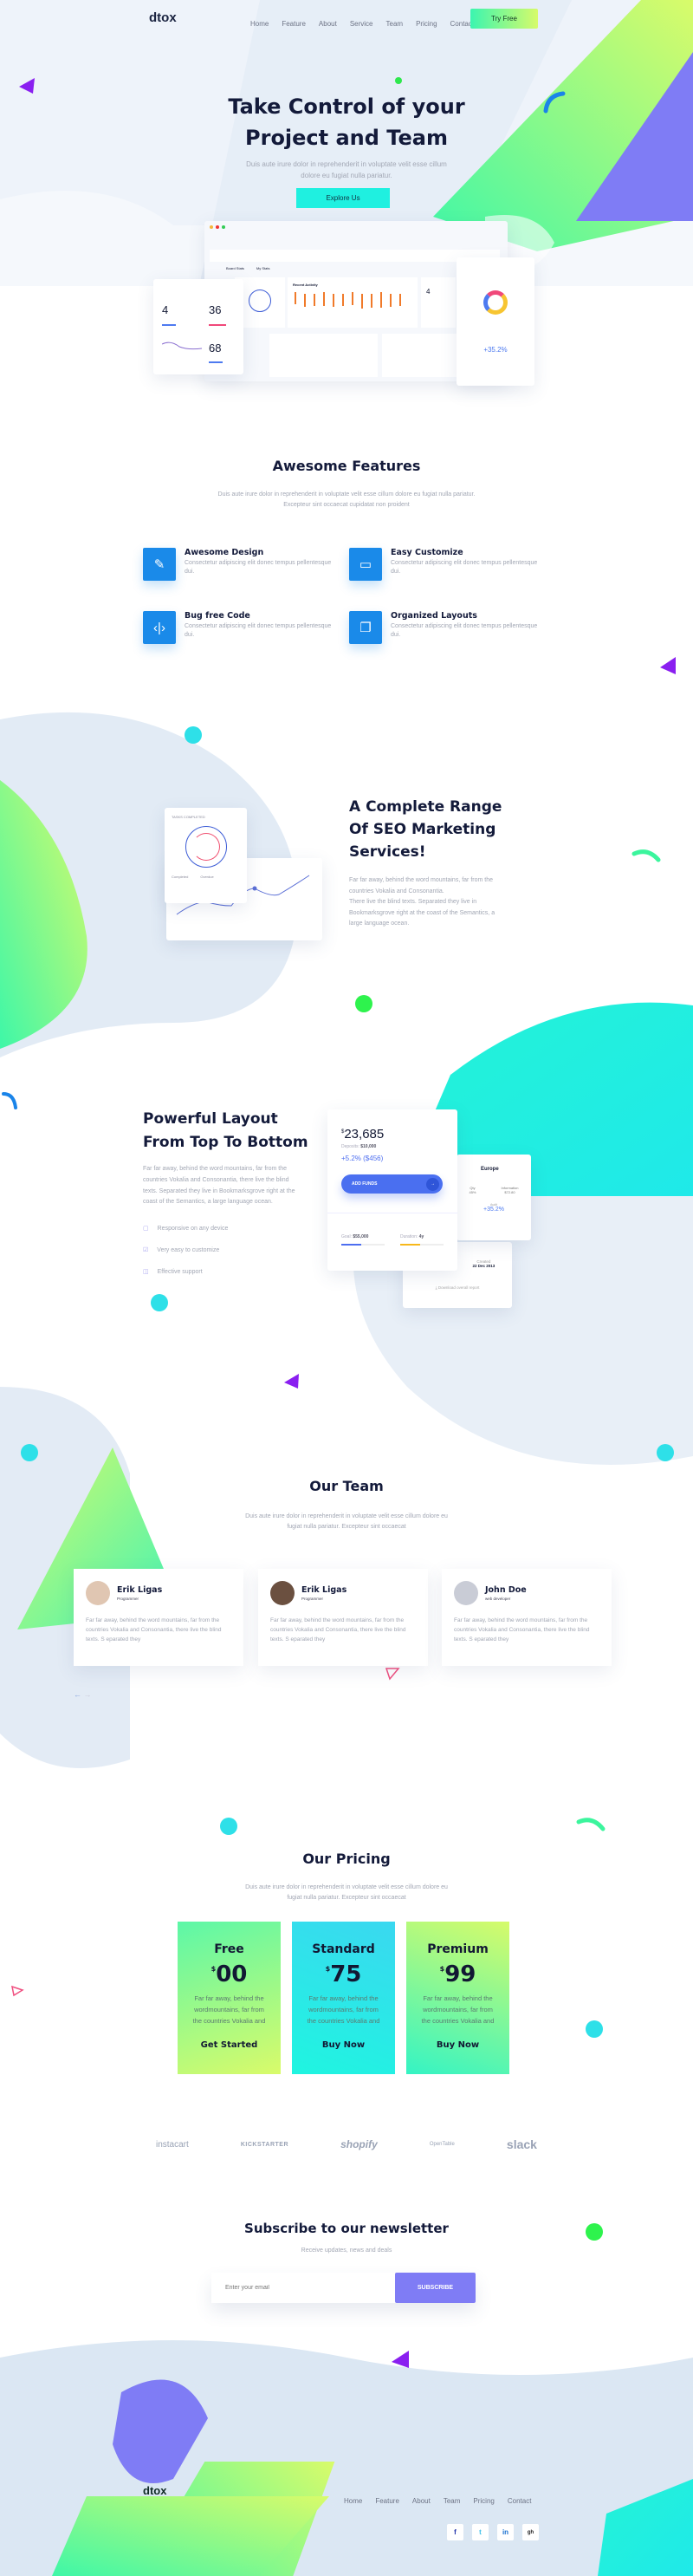  I want to click on footer-nav: Home Feature About Team Pricing Contact, so click(437, 2500).